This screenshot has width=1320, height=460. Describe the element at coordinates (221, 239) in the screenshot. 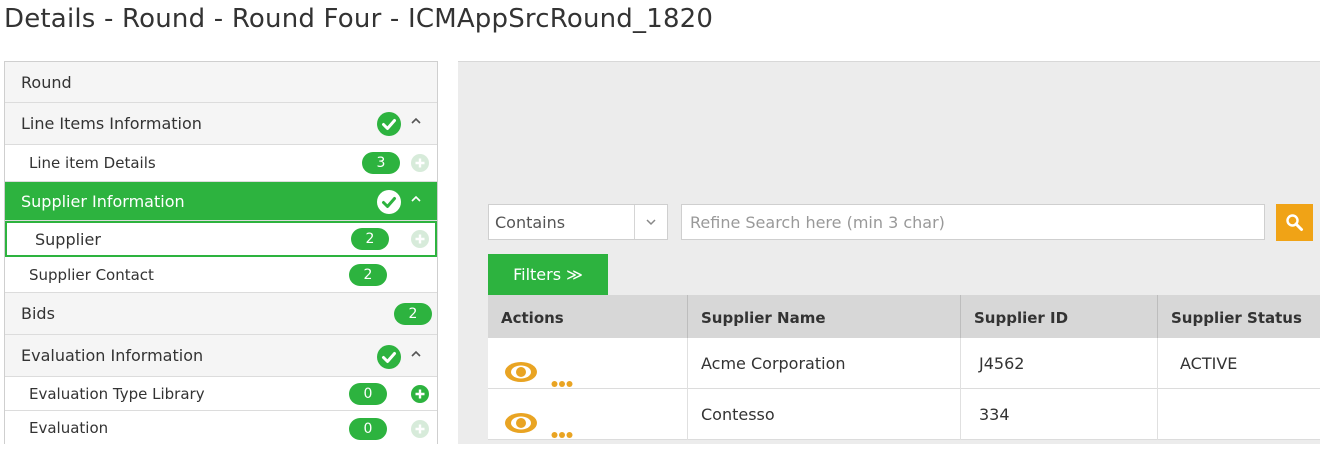

I see `sidebar-item-supplier: Supplier 2` at that location.